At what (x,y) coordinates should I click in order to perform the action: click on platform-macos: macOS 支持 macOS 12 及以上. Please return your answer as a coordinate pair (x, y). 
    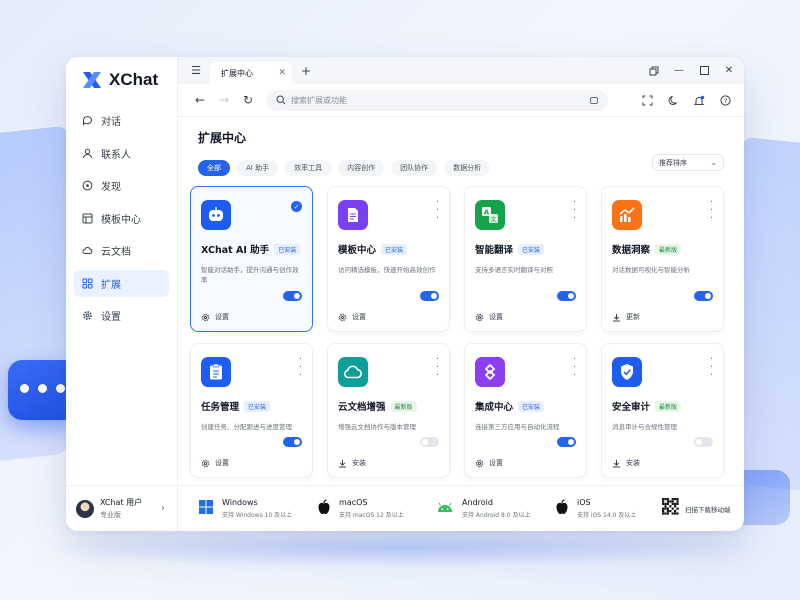
    Looking at the image, I should click on (356, 508).